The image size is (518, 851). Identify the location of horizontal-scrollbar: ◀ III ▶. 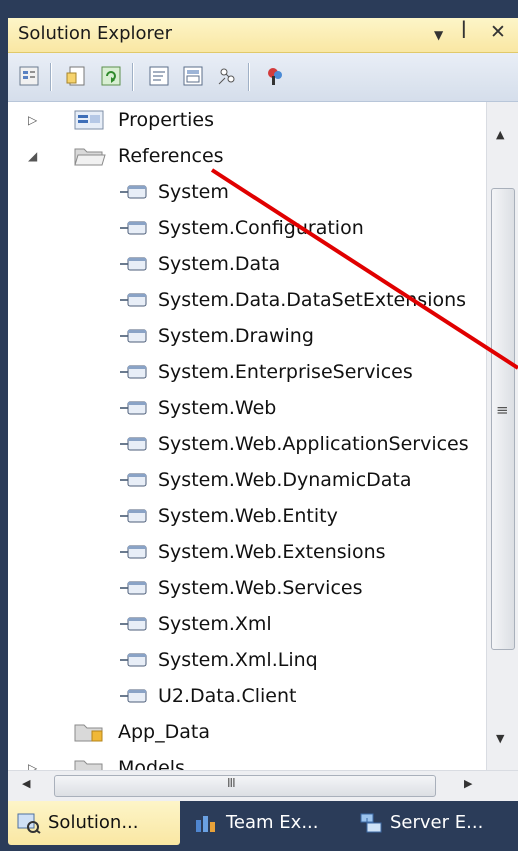
(263, 785).